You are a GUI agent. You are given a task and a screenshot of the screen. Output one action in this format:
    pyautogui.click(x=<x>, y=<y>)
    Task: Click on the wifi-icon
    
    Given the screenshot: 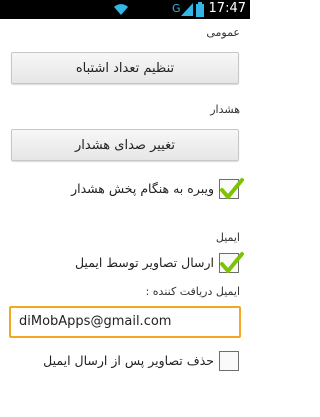 What is the action you would take?
    pyautogui.click(x=121, y=9)
    